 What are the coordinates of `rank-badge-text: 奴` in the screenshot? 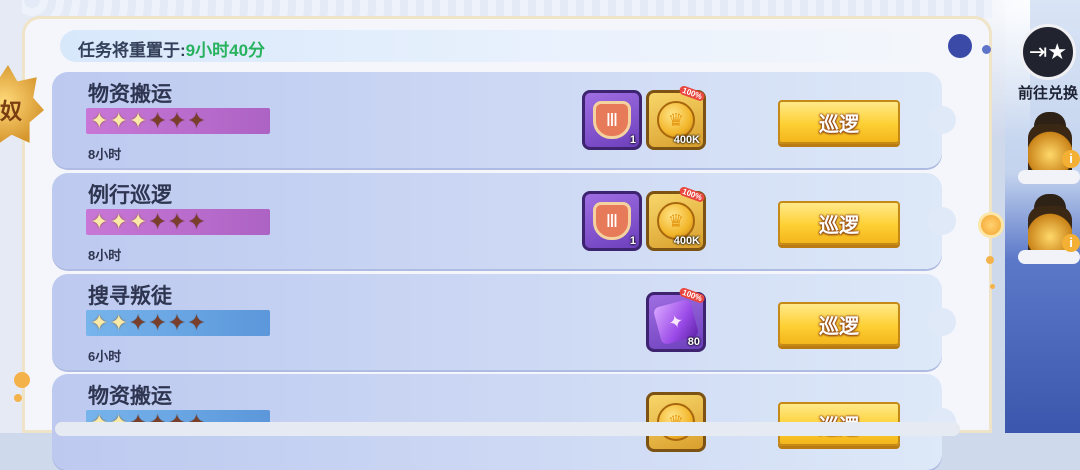 It's located at (11, 111).